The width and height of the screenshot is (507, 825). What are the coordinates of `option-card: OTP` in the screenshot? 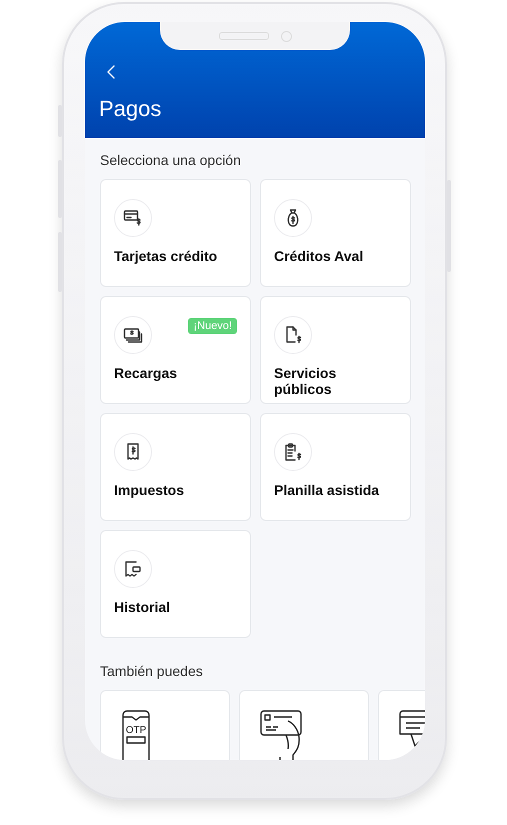 It's located at (165, 725).